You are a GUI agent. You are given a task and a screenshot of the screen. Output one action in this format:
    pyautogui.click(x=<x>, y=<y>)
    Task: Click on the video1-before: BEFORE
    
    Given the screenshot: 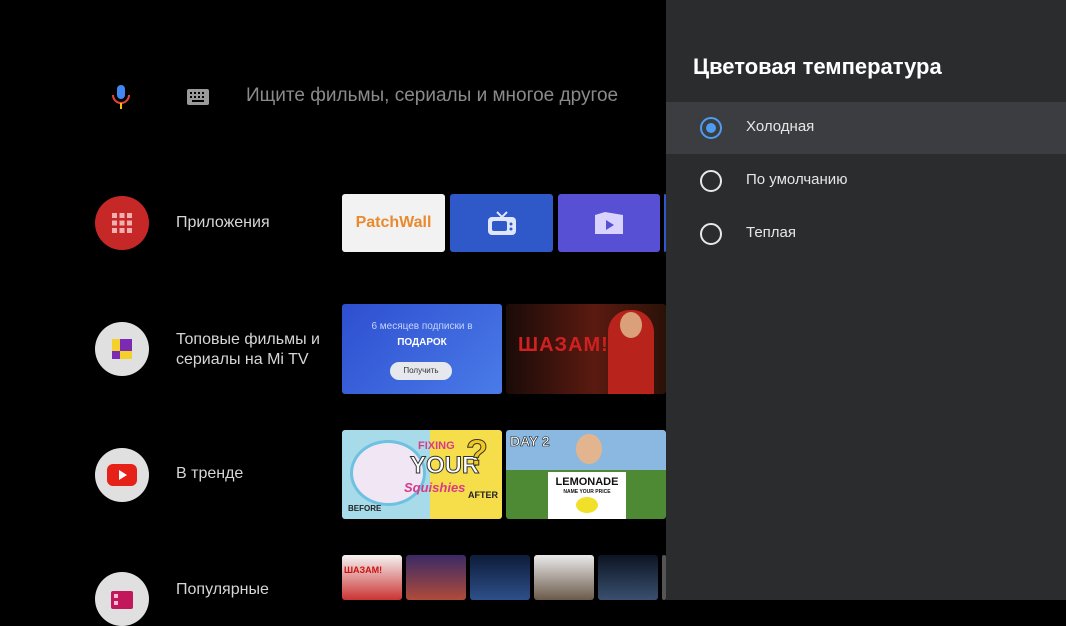 What is the action you would take?
    pyautogui.click(x=365, y=508)
    